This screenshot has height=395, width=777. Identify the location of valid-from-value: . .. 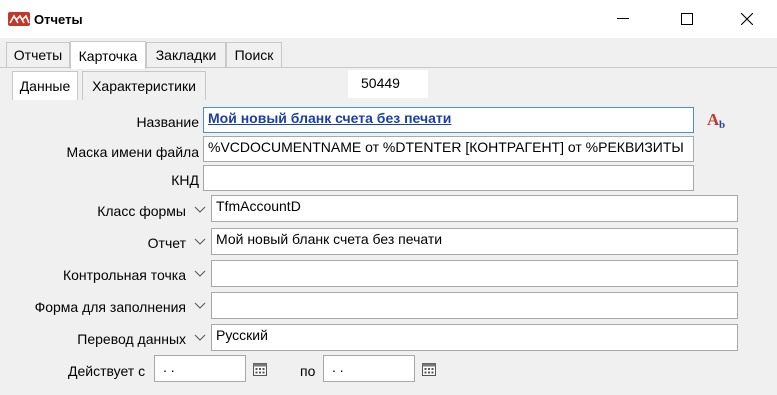
(169, 367).